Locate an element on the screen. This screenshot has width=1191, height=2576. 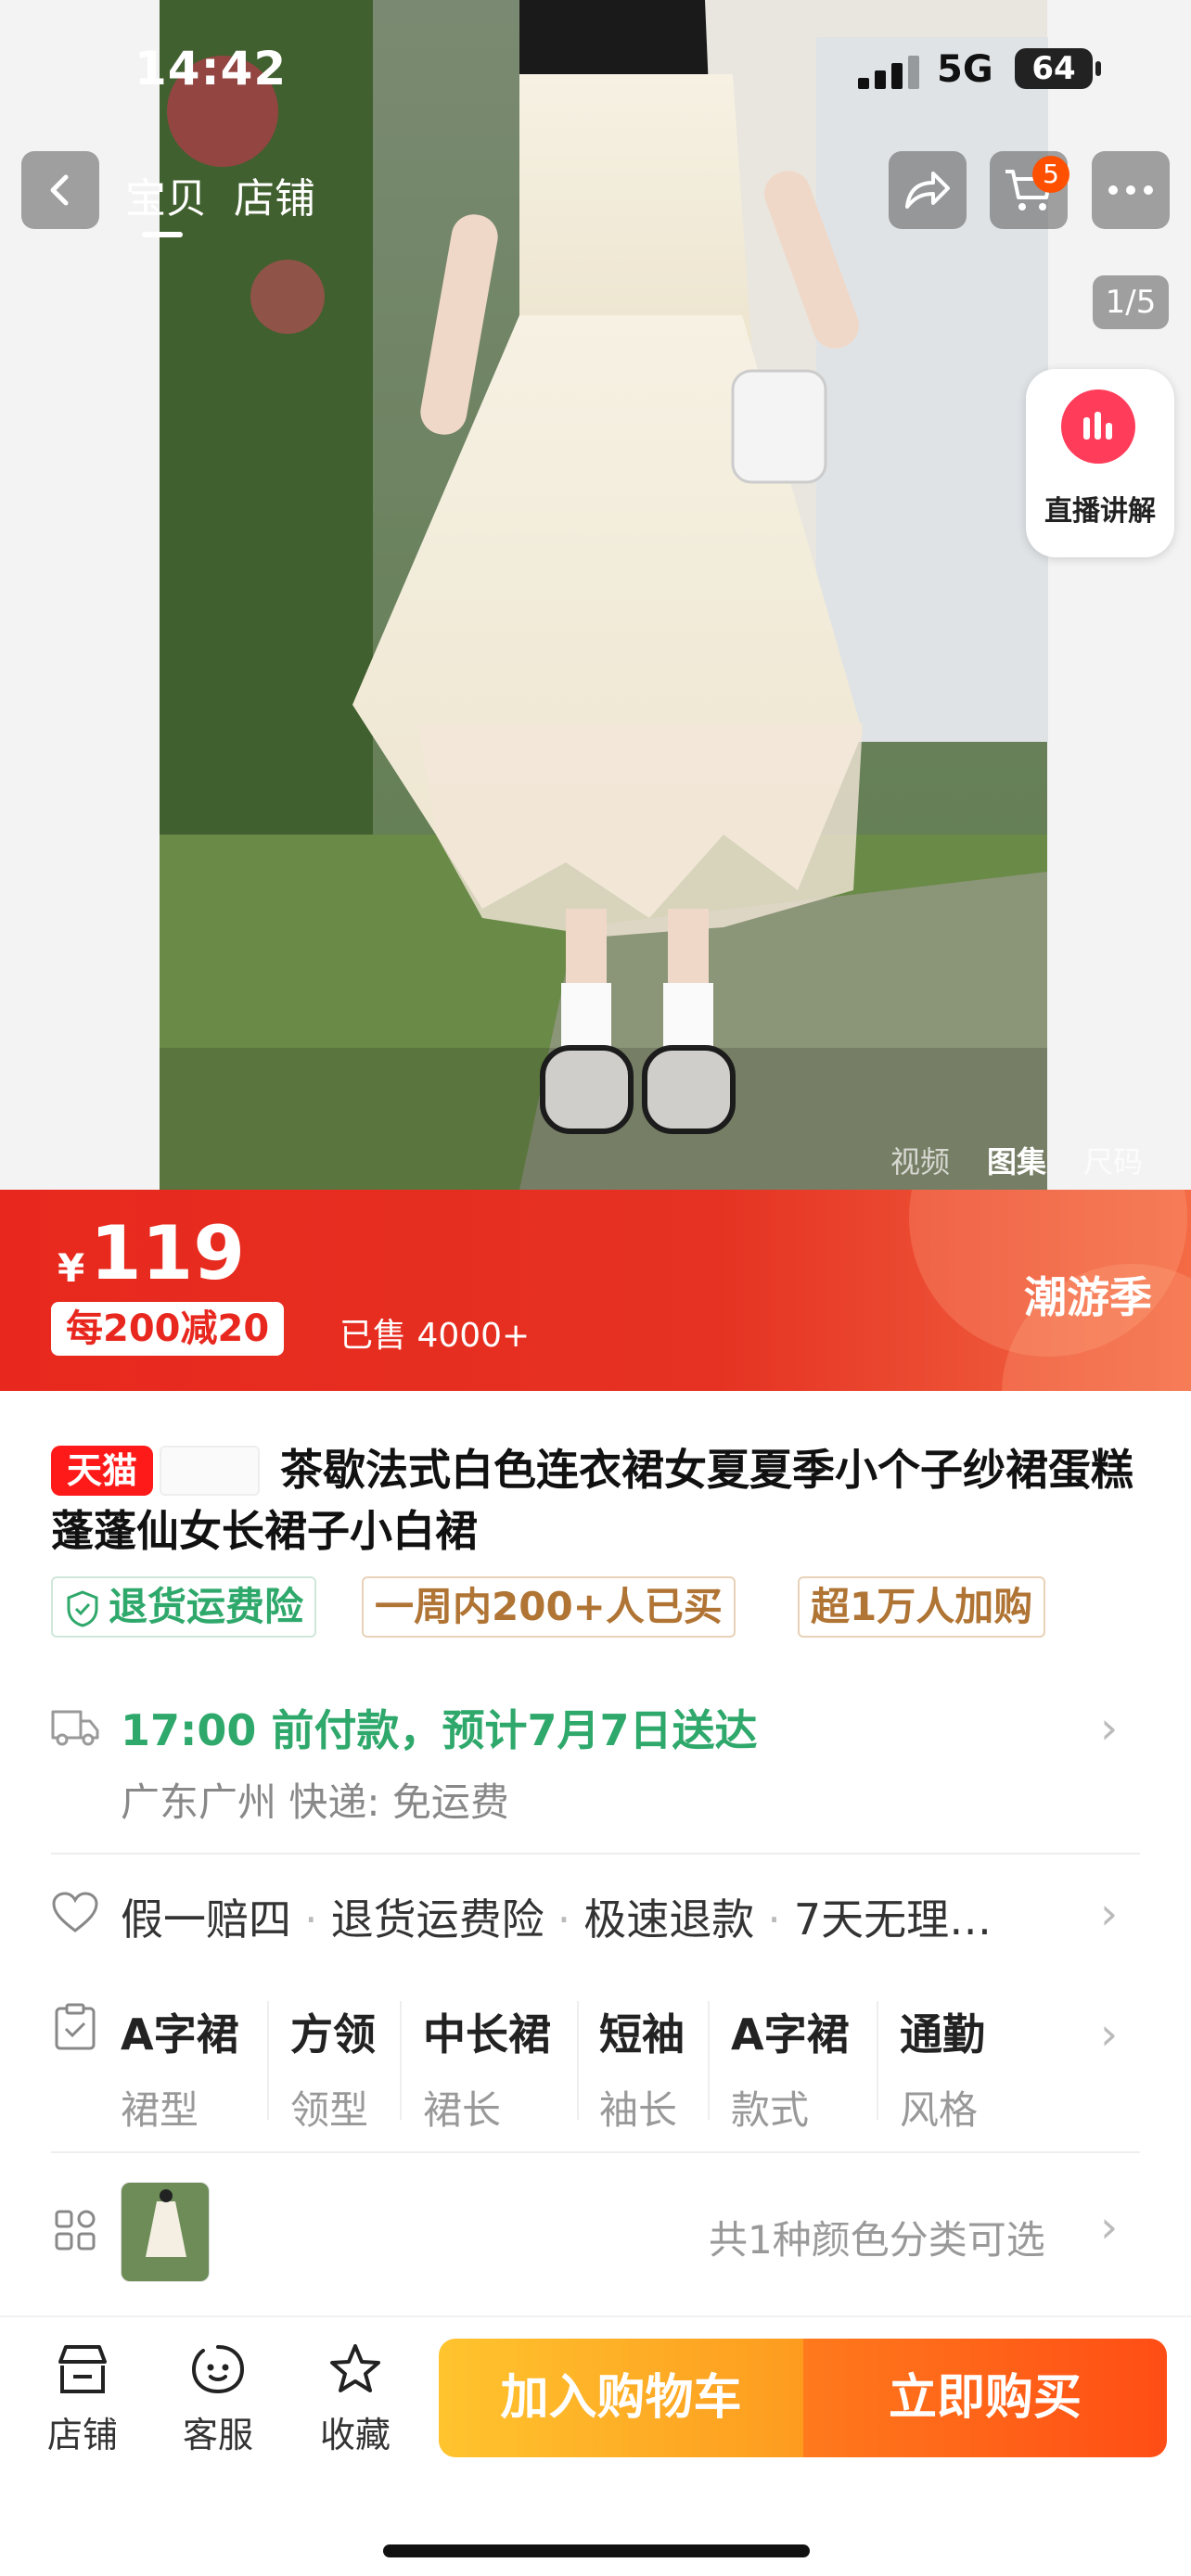
home-indicator is located at coordinates (597, 2551).